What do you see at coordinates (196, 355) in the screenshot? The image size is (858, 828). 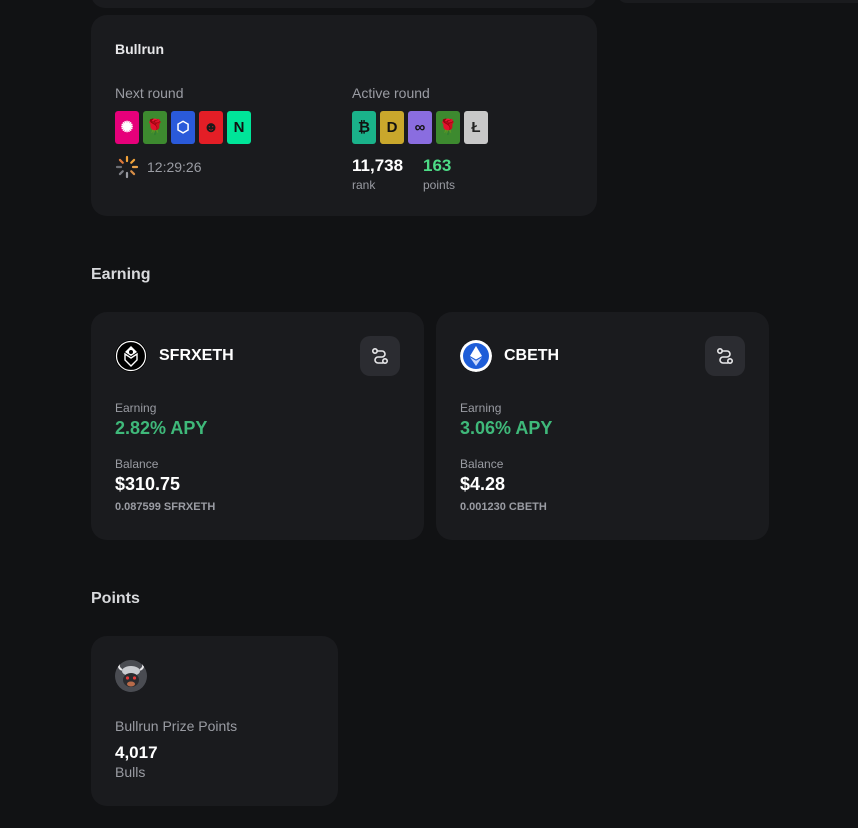 I see `token-name: SFRXETH` at bounding box center [196, 355].